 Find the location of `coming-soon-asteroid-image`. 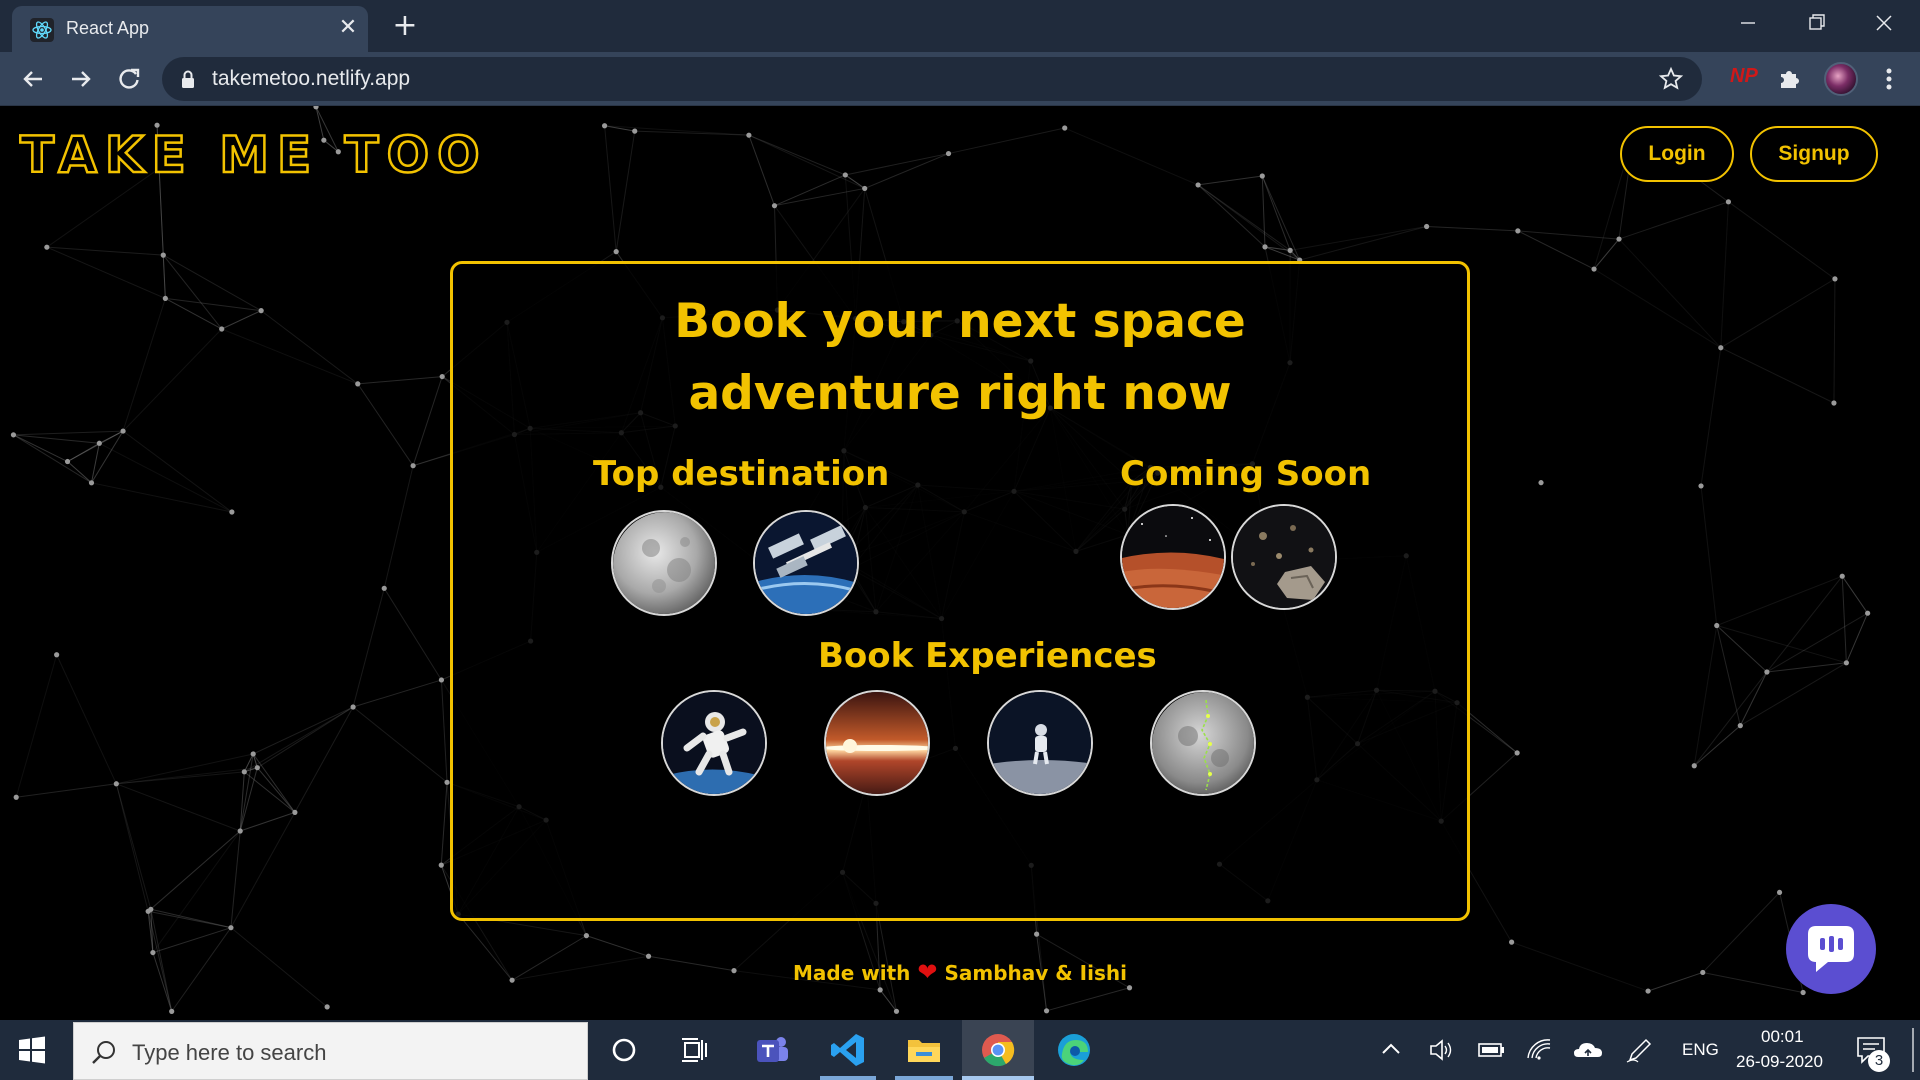

coming-soon-asteroid-image is located at coordinates (1284, 557).